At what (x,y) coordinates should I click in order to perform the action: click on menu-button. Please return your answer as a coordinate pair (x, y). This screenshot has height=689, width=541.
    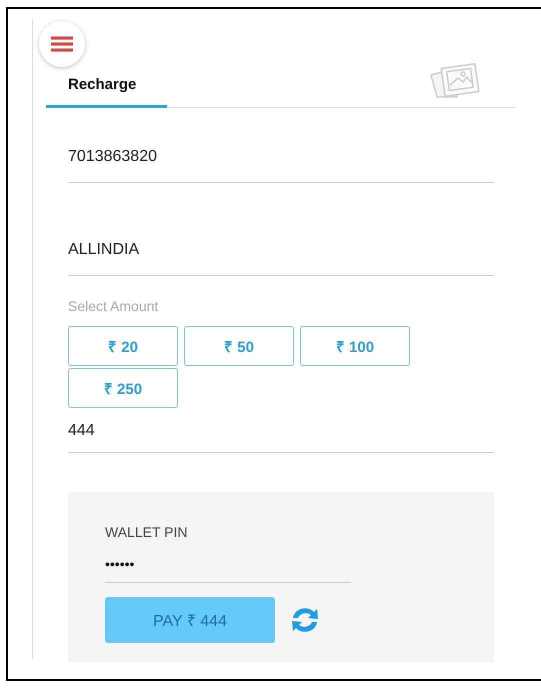
    Looking at the image, I should click on (62, 44).